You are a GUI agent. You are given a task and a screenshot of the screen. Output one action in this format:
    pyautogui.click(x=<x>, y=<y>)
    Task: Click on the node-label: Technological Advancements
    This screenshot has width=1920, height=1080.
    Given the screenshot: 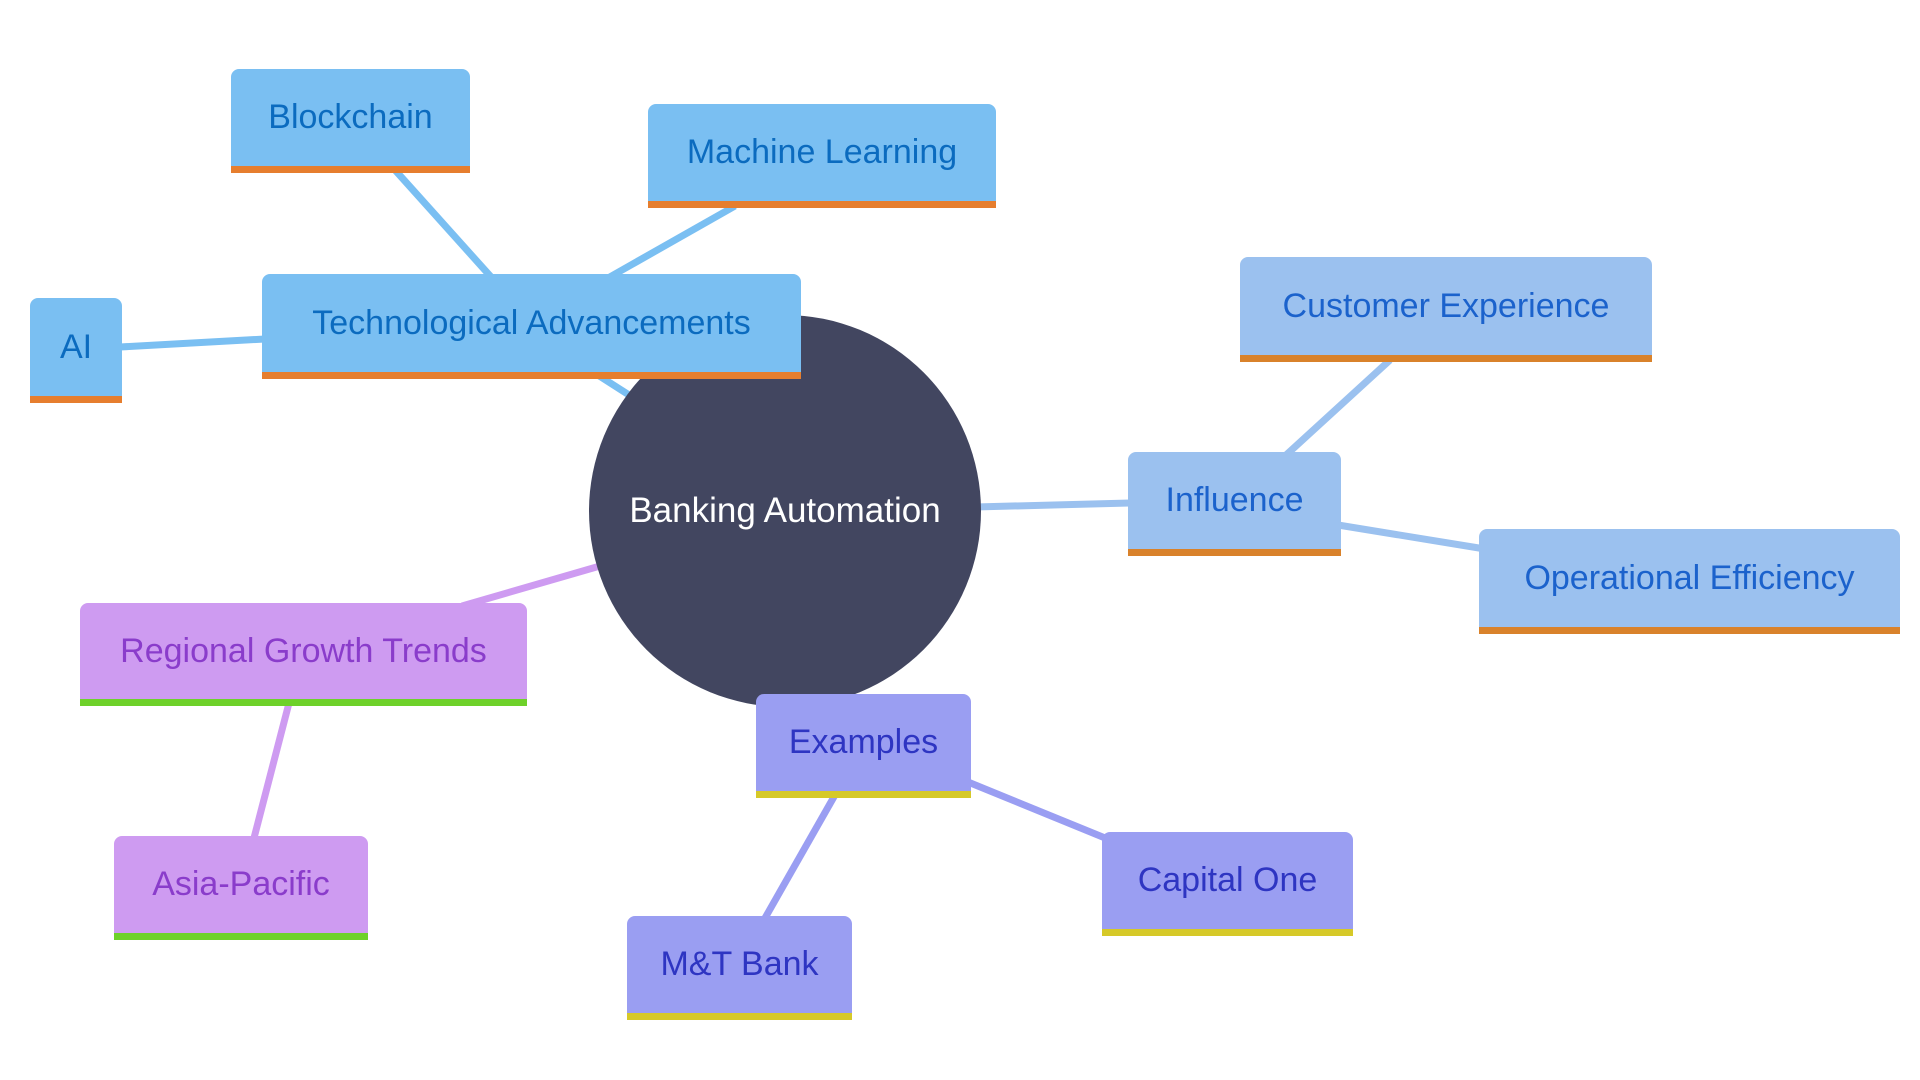 What is the action you would take?
    pyautogui.click(x=531, y=322)
    